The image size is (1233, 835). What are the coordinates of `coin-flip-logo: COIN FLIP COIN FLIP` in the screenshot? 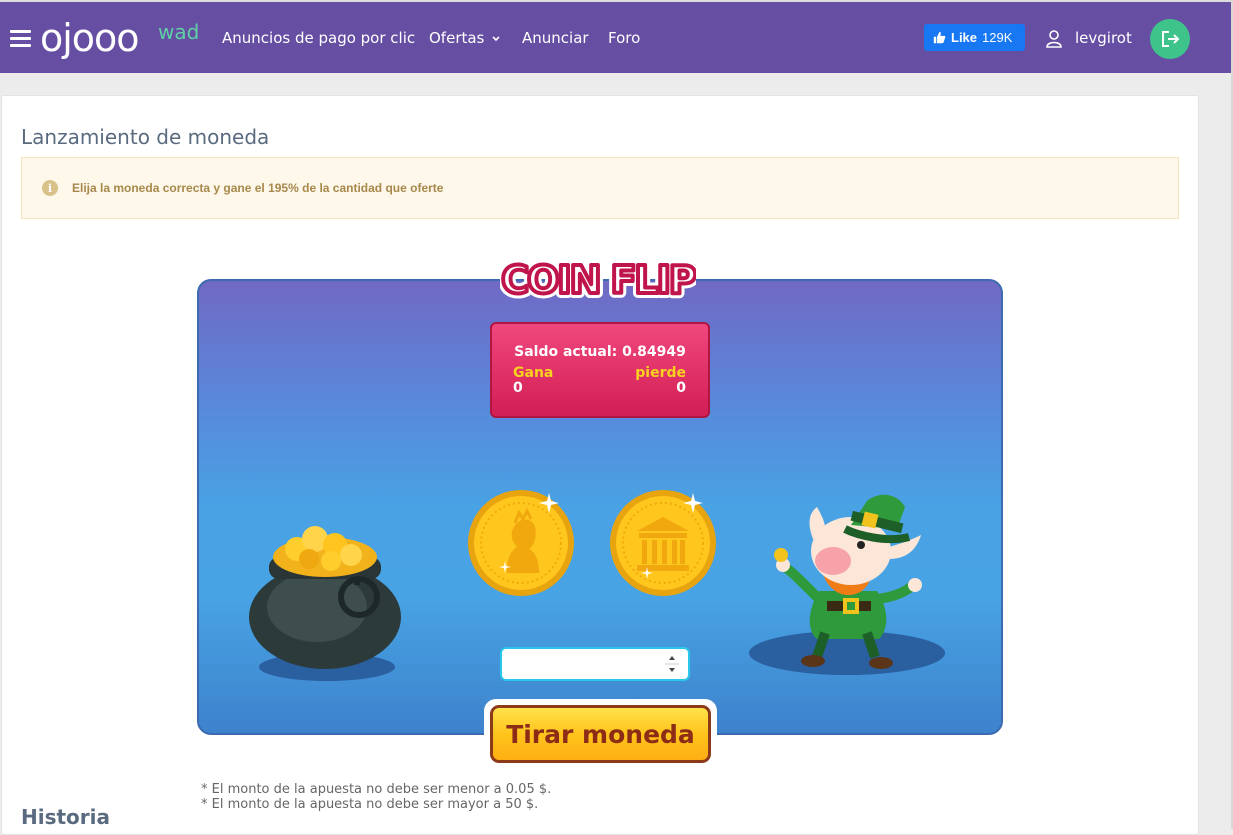 It's located at (598, 279).